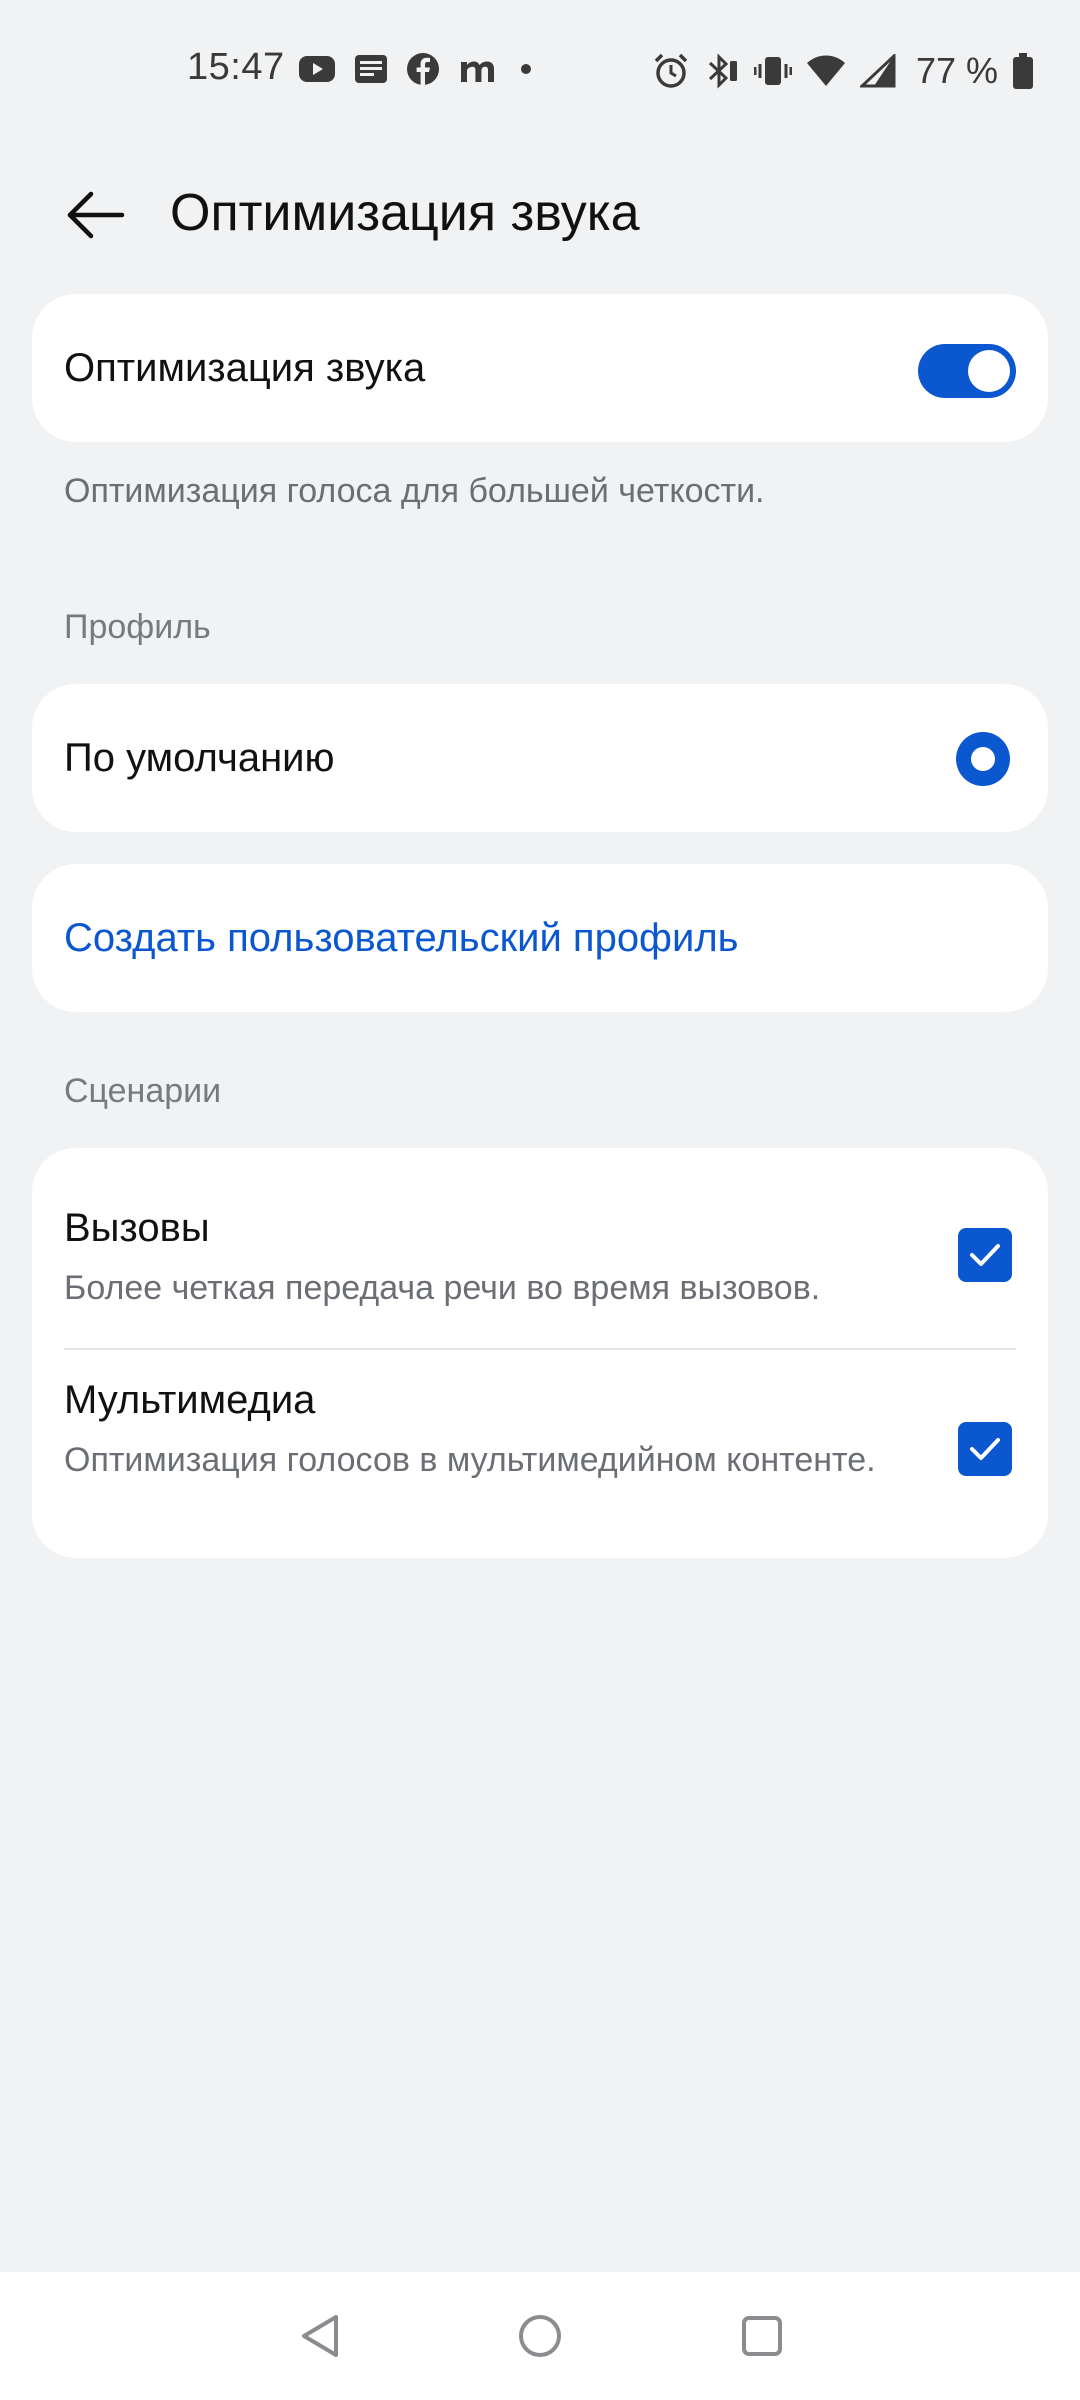  What do you see at coordinates (540, 70) in the screenshot?
I see `status-bar: 15:47 77 %` at bounding box center [540, 70].